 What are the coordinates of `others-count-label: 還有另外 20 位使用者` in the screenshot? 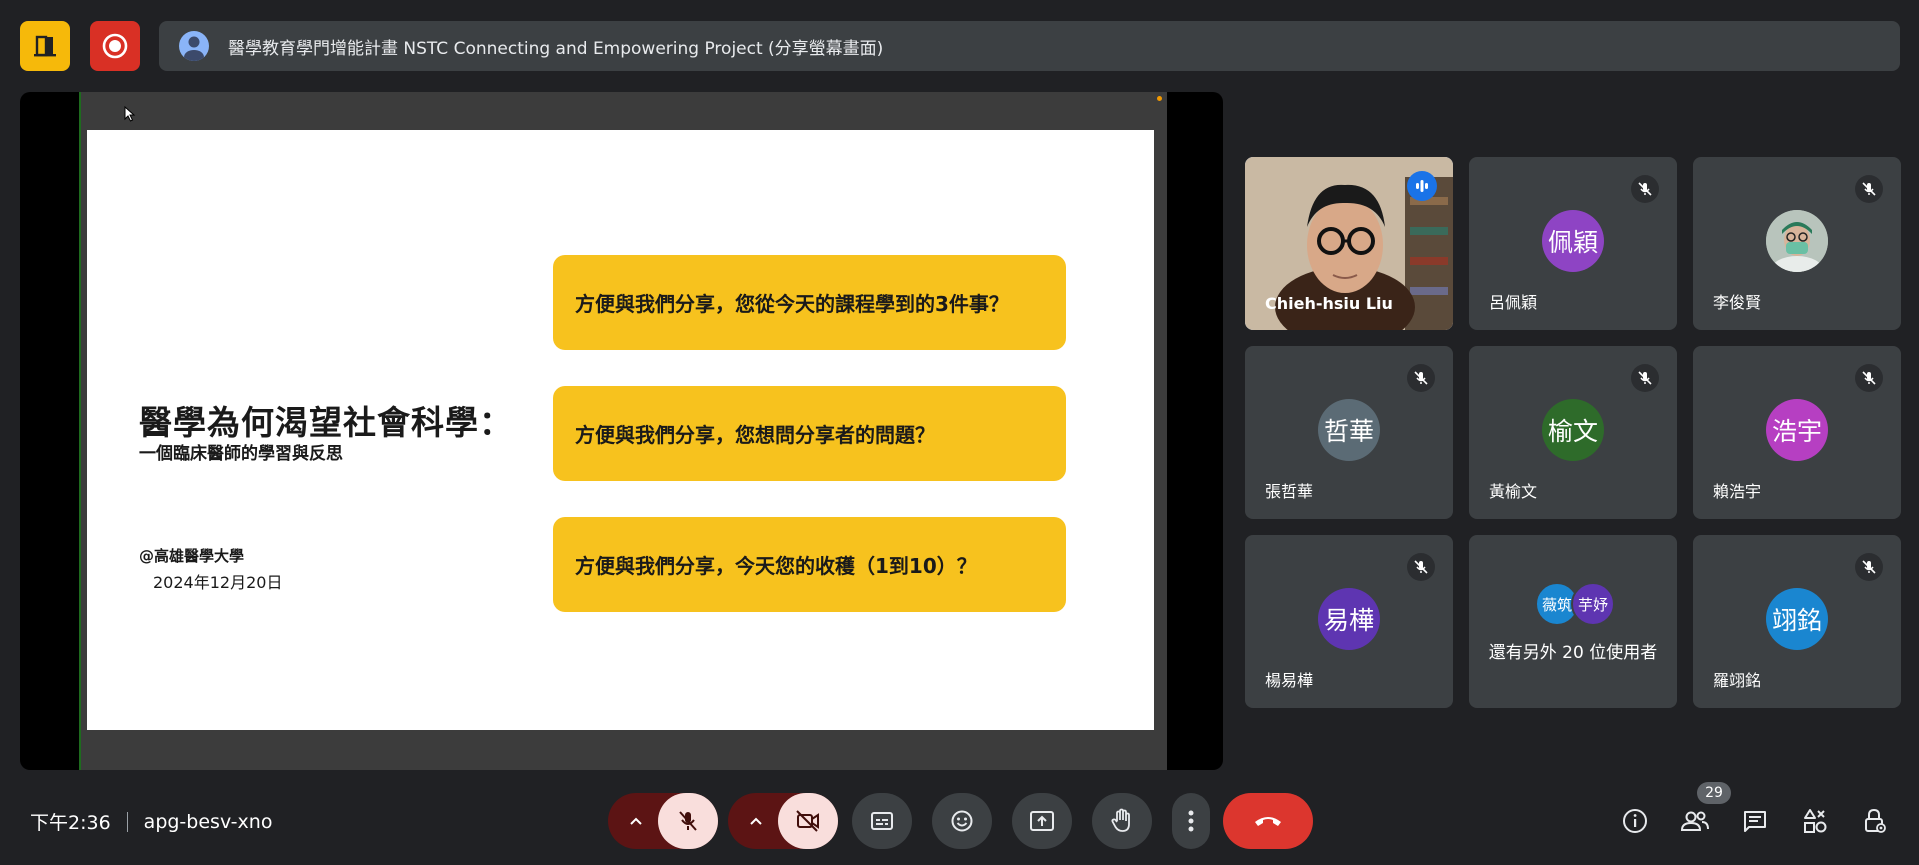 It's located at (1573, 653).